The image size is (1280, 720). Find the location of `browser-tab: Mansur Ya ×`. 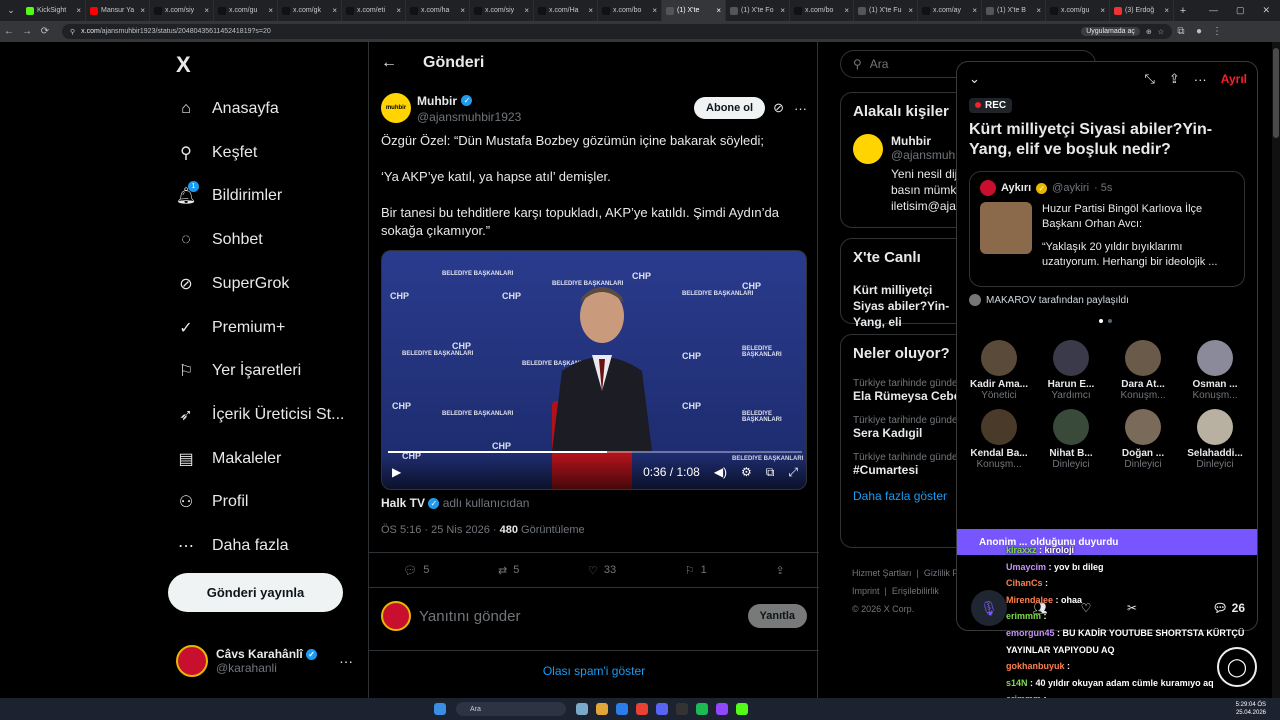

browser-tab: Mansur Ya × is located at coordinates (118, 10).